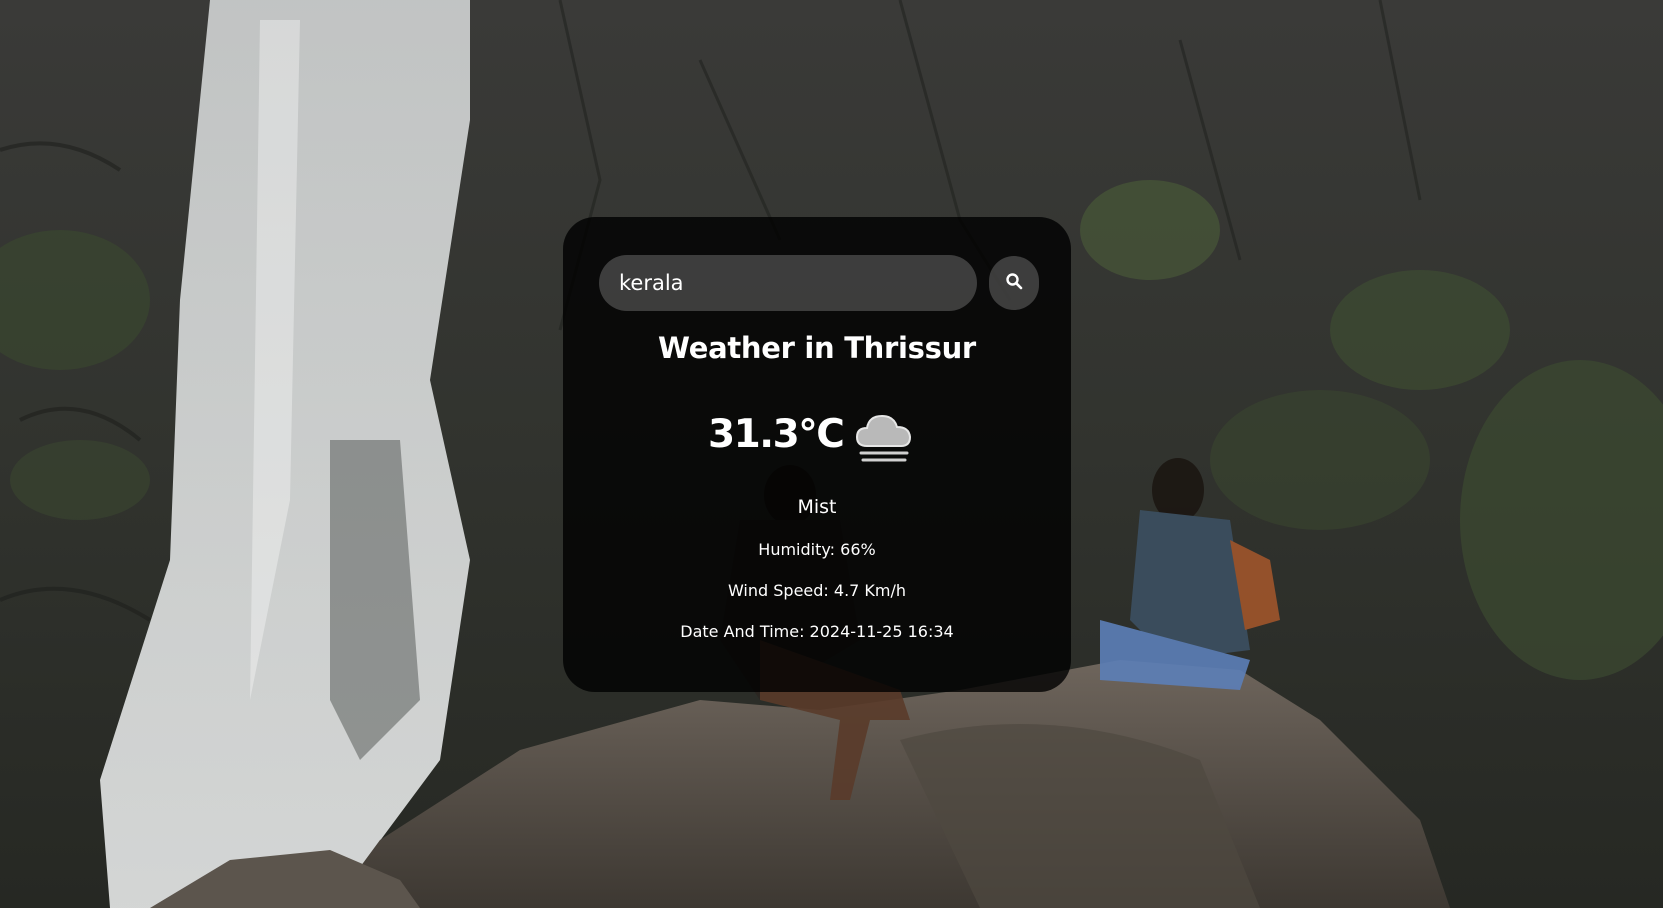  I want to click on weather-description: Mist, so click(817, 507).